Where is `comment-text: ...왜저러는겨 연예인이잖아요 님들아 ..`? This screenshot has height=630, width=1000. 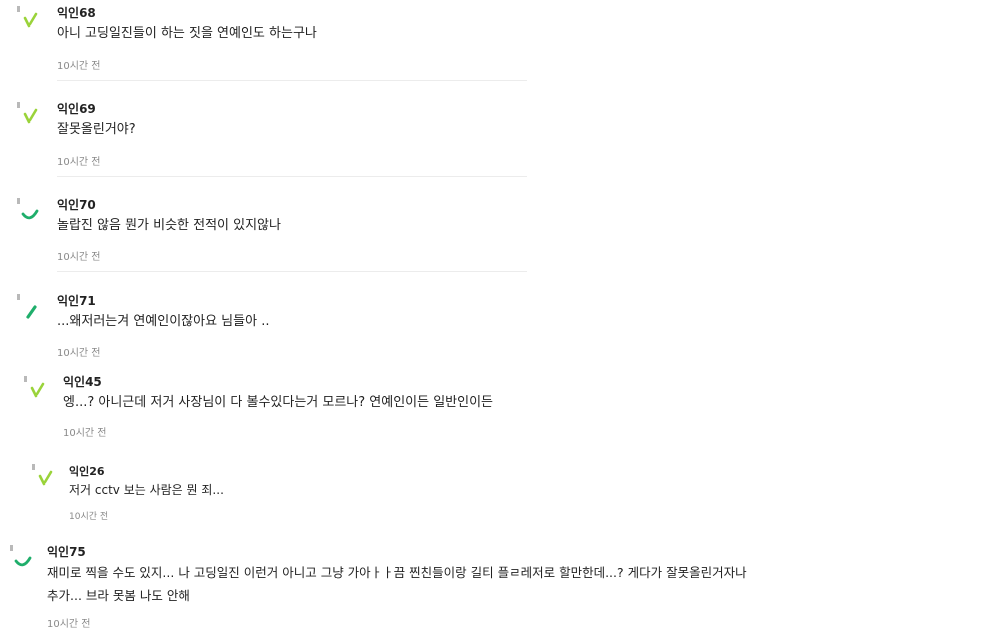
comment-text: ...왜저러는겨 연예인이잖아요 님들아 .. is located at coordinates (163, 321).